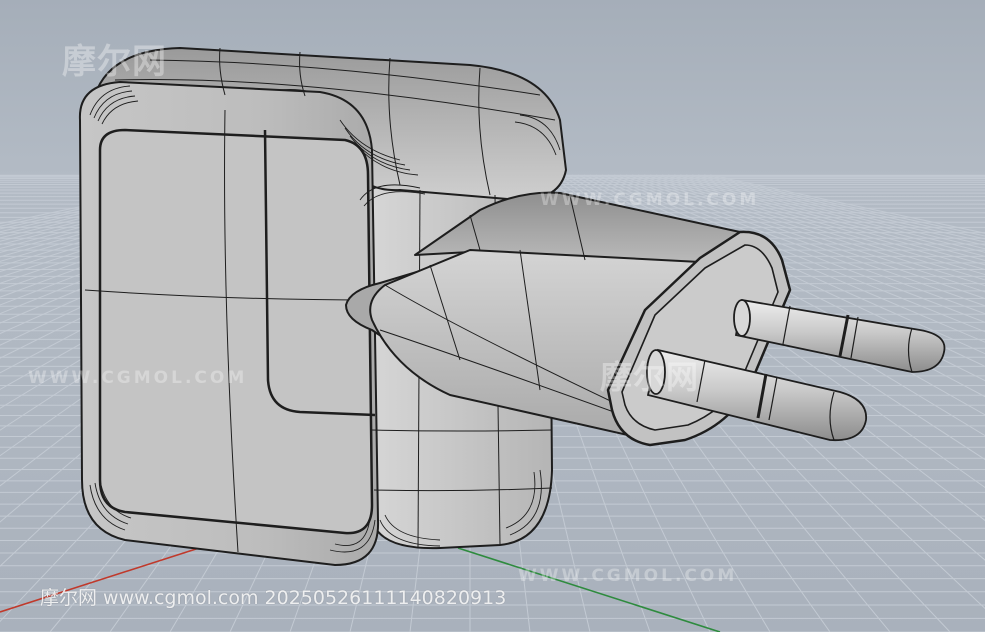  What do you see at coordinates (138, 378) in the screenshot?
I see `url-watermark-left: WWW.CGMOL.COM` at bounding box center [138, 378].